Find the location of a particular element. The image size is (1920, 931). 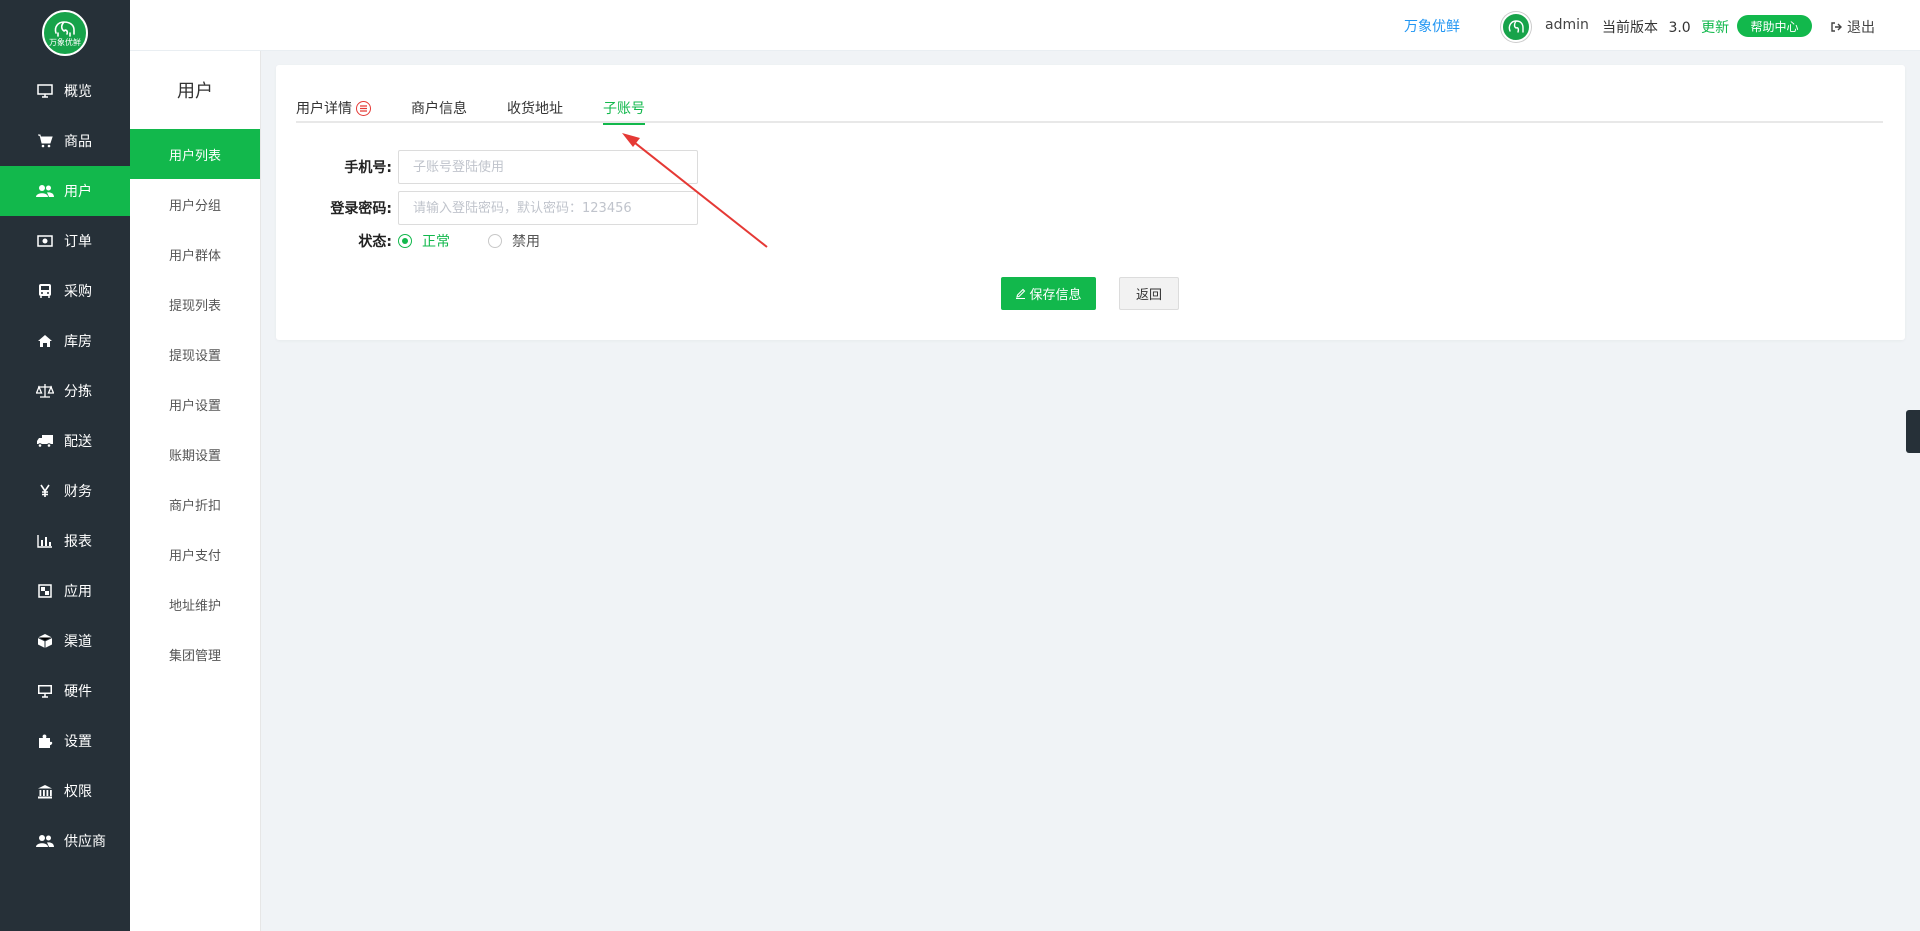

tab-label: 子账号 is located at coordinates (624, 109).